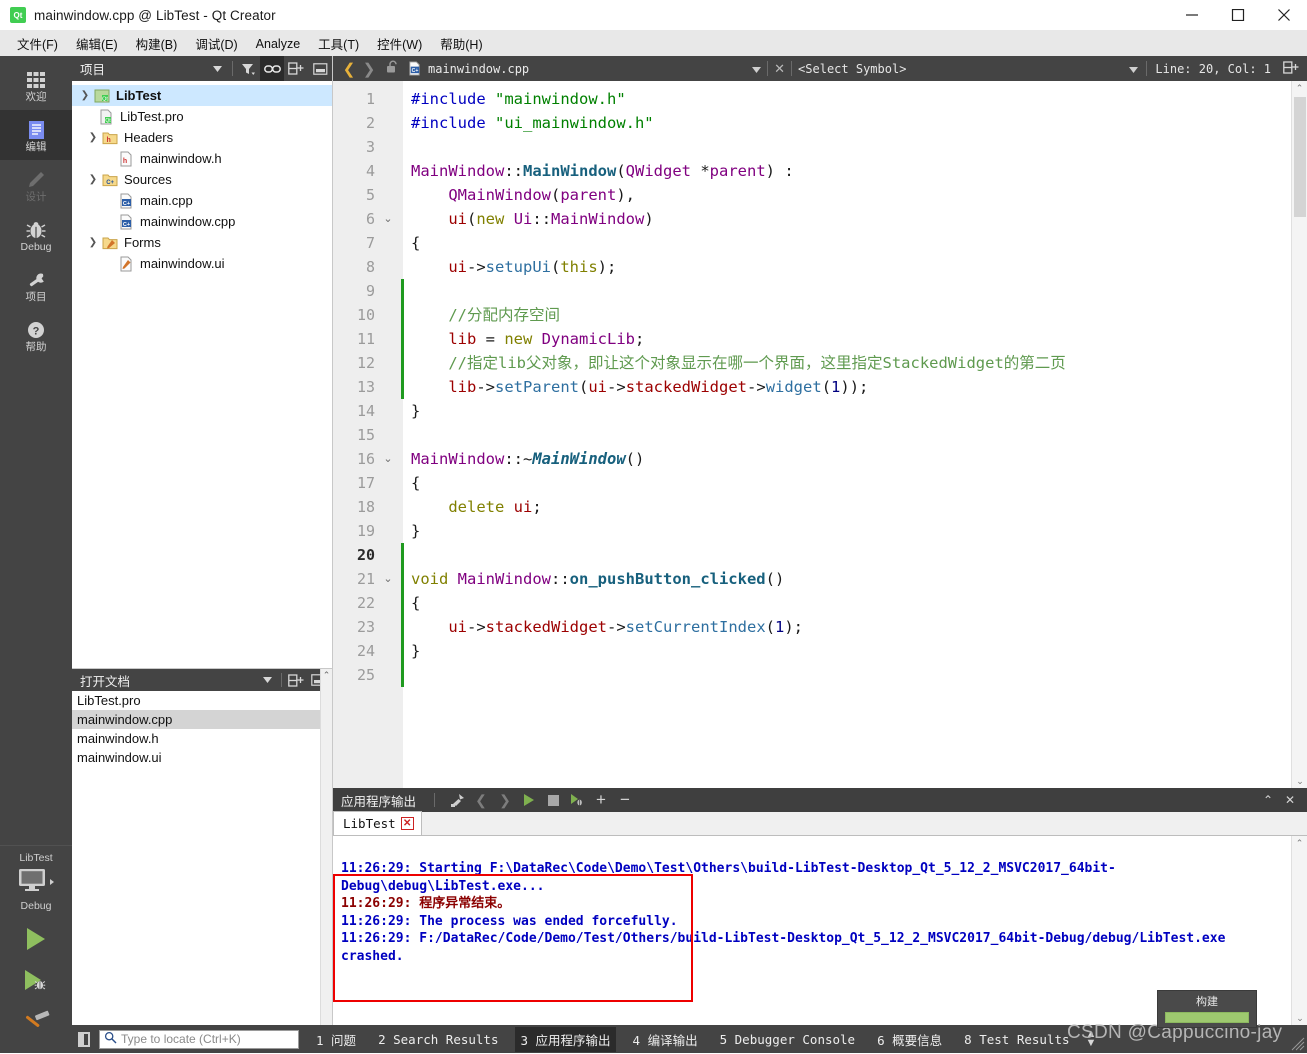 Image resolution: width=1307 pixels, height=1054 pixels. I want to click on scrollbar-thumb, so click(1300, 157).